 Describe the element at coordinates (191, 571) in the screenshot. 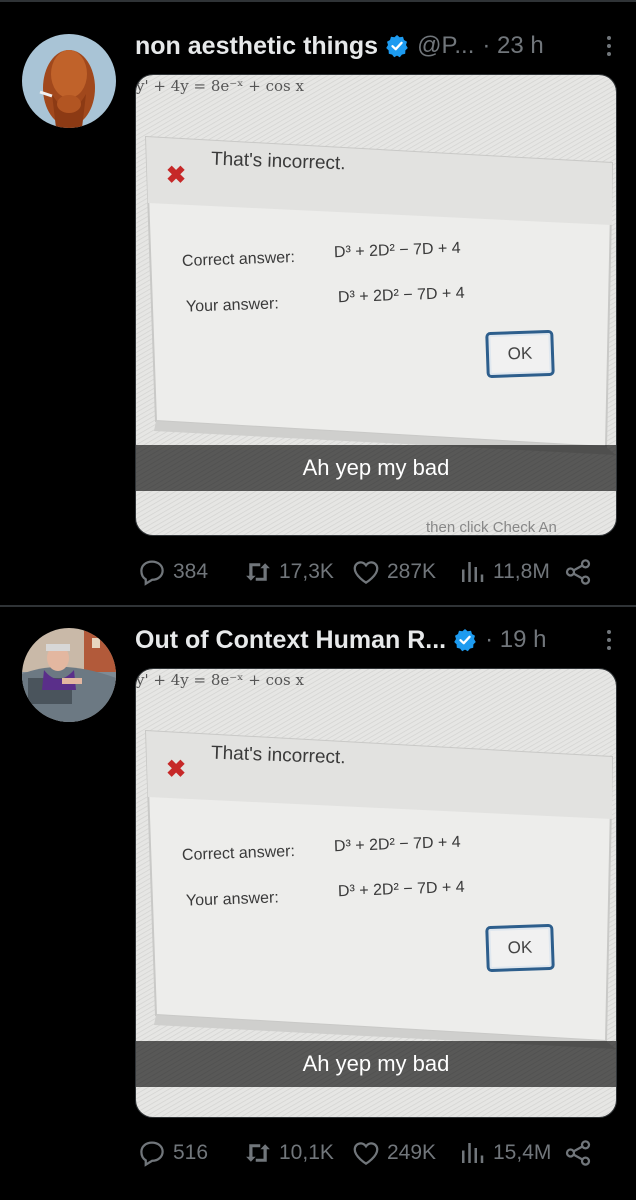

I see `reply-count: 384` at that location.